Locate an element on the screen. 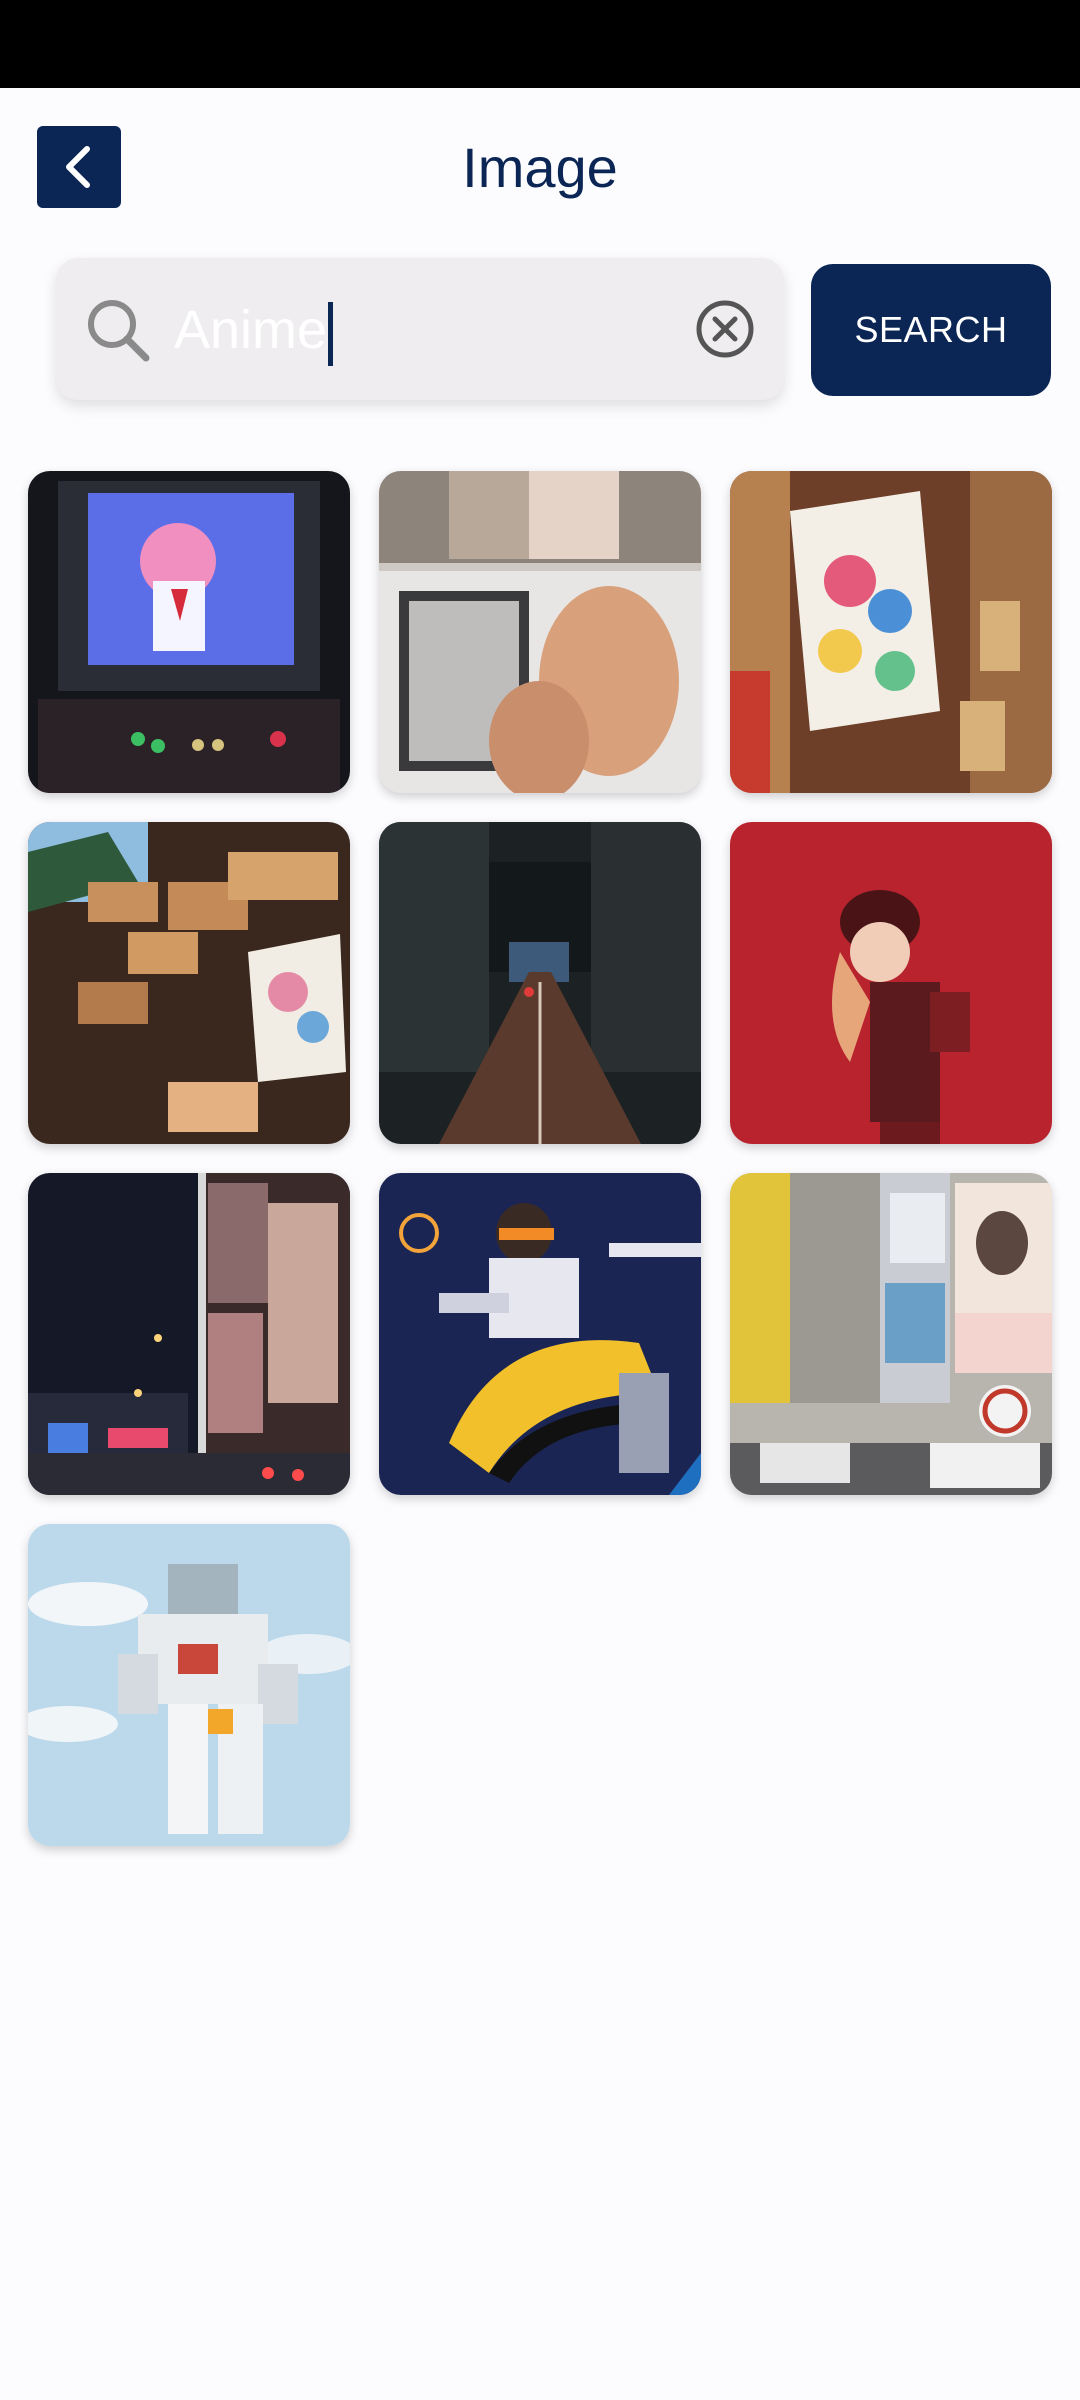 The height and width of the screenshot is (2400, 1080). hands-on-anime-panels-image is located at coordinates (540, 632).